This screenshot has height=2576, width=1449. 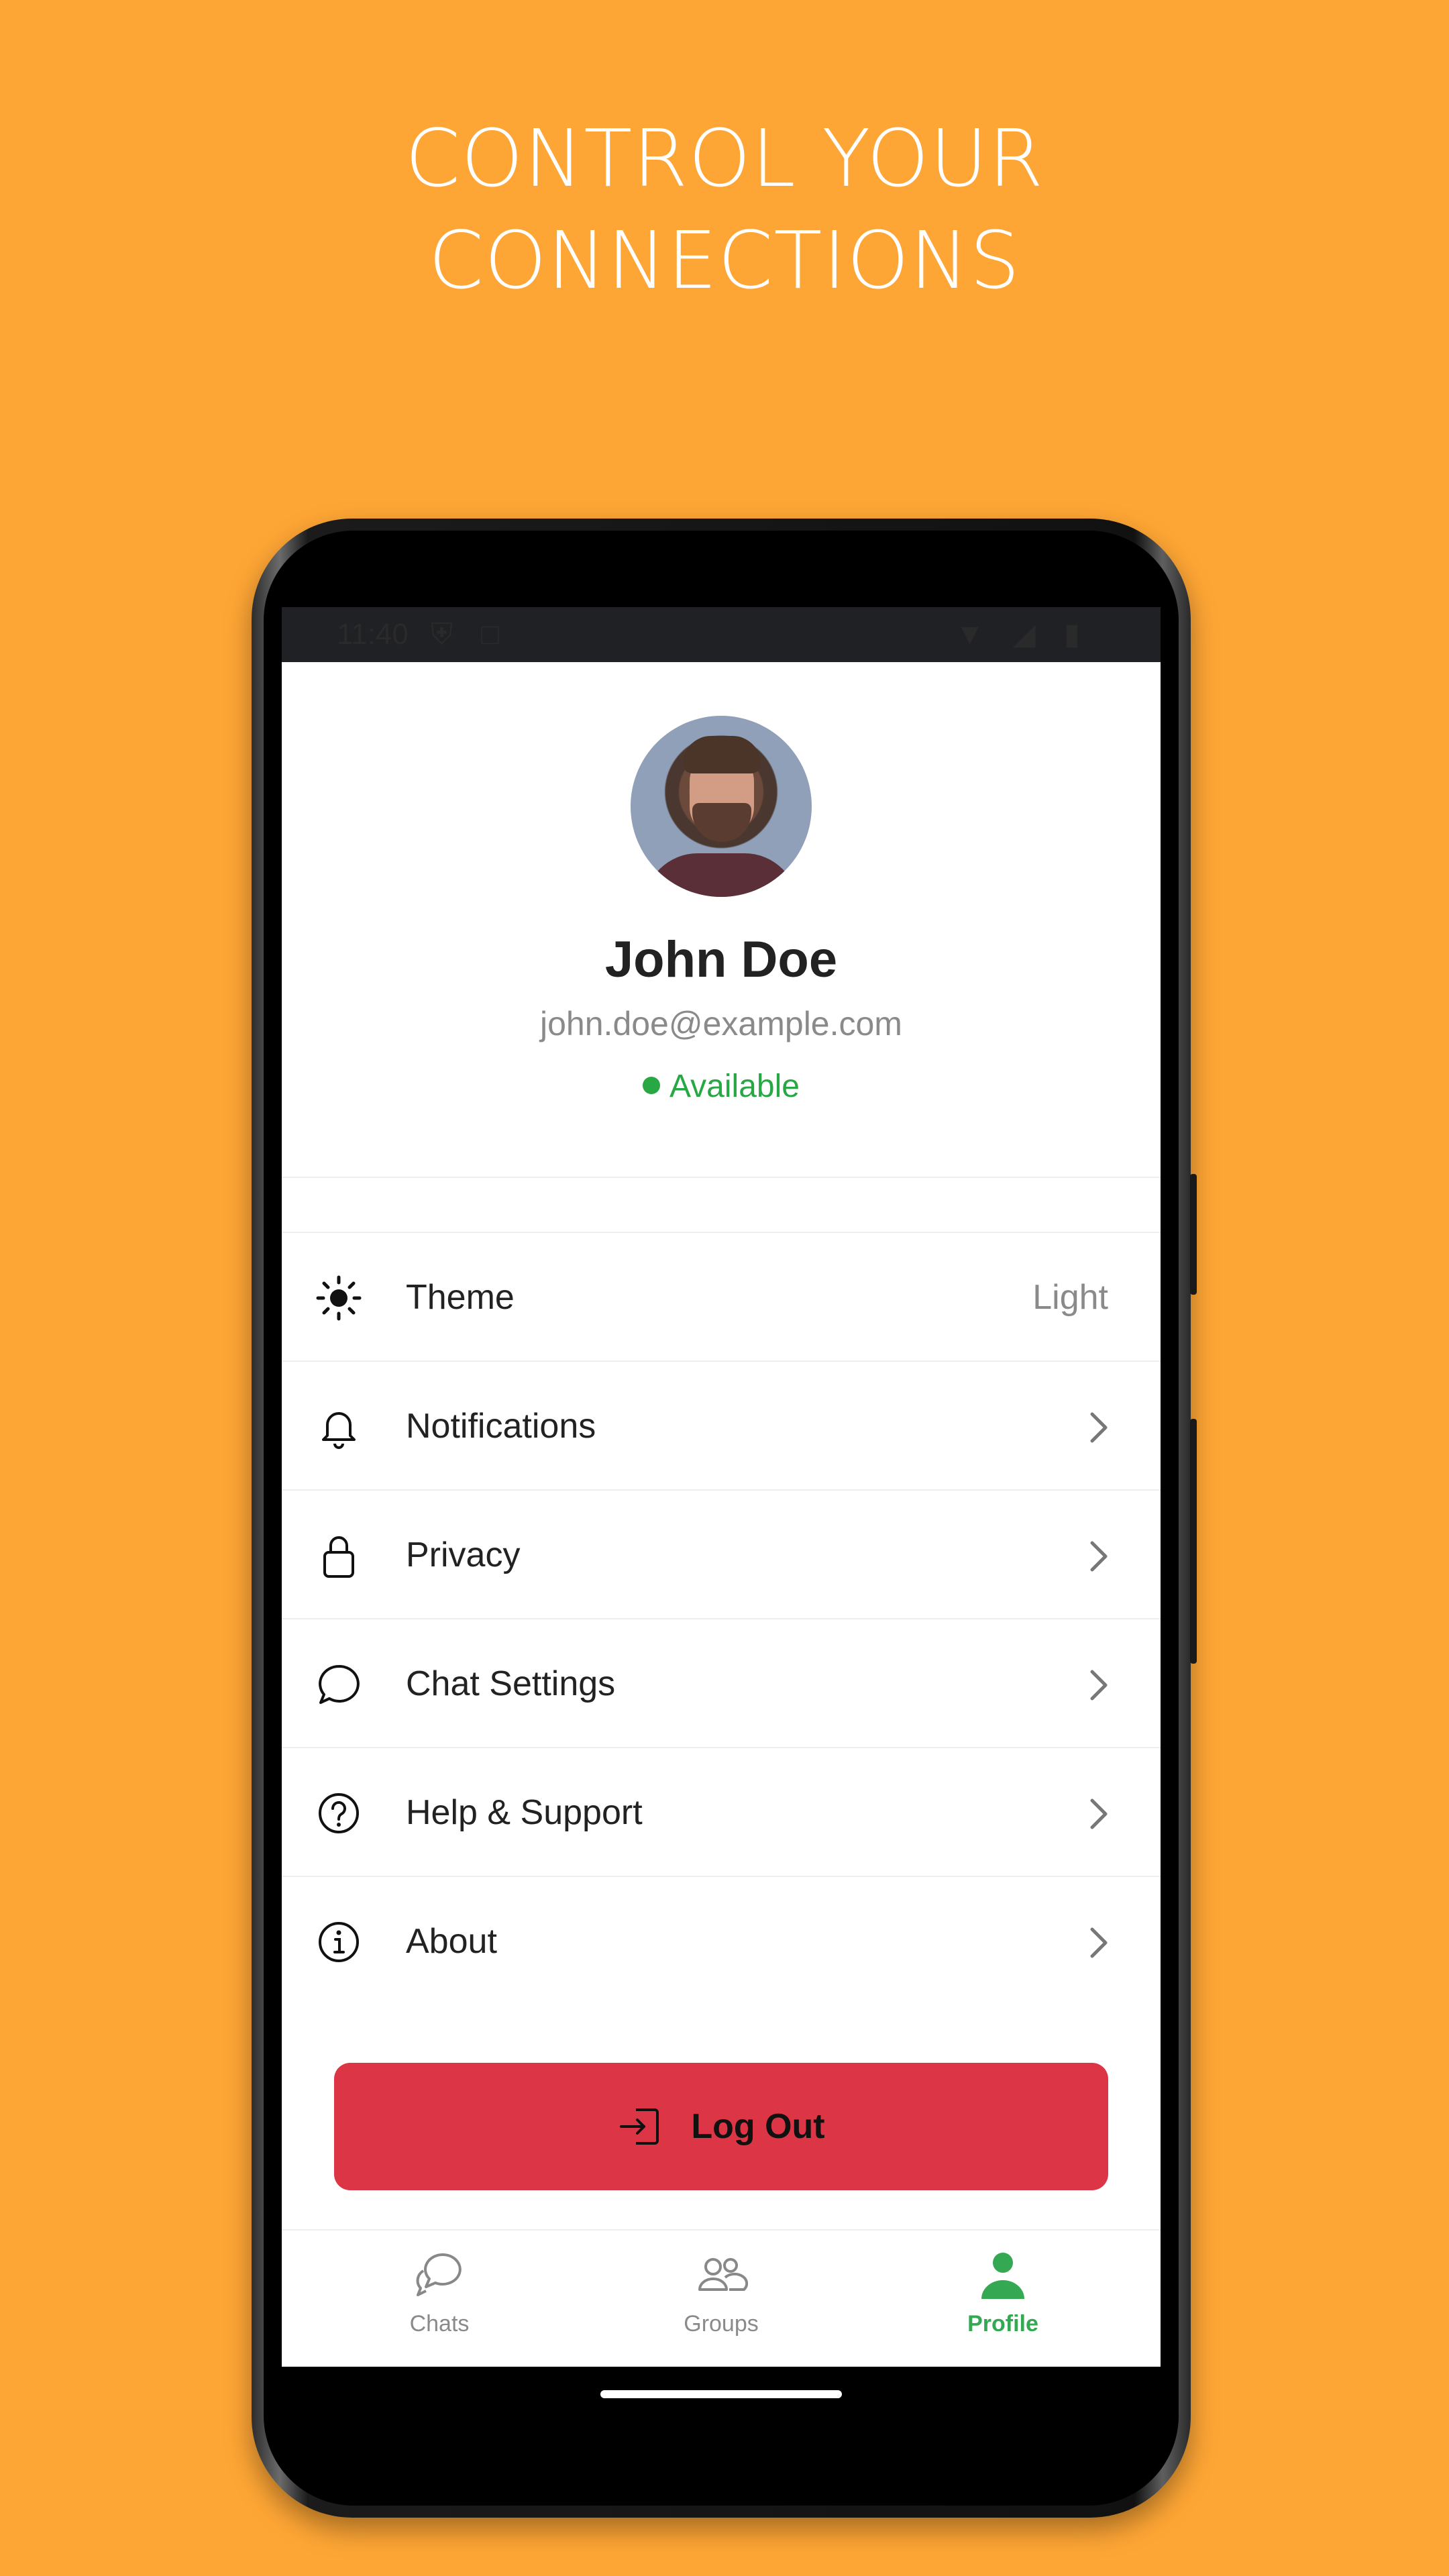 What do you see at coordinates (721, 1683) in the screenshot?
I see `menu-item-chat-settings: Chat Settings` at bounding box center [721, 1683].